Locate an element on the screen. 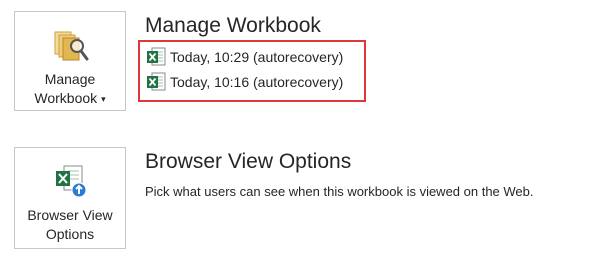 Image resolution: width=610 pixels, height=261 pixels. manage-workbook-label-line1: Manage is located at coordinates (70, 79).